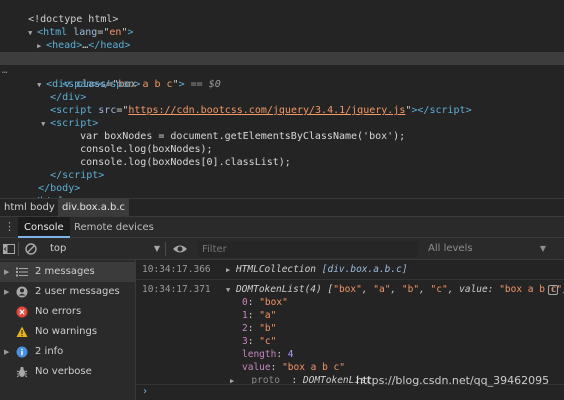 The image size is (564, 400). I want to click on sidebar-item-messages: ▶ 2 messages, so click(67, 272).